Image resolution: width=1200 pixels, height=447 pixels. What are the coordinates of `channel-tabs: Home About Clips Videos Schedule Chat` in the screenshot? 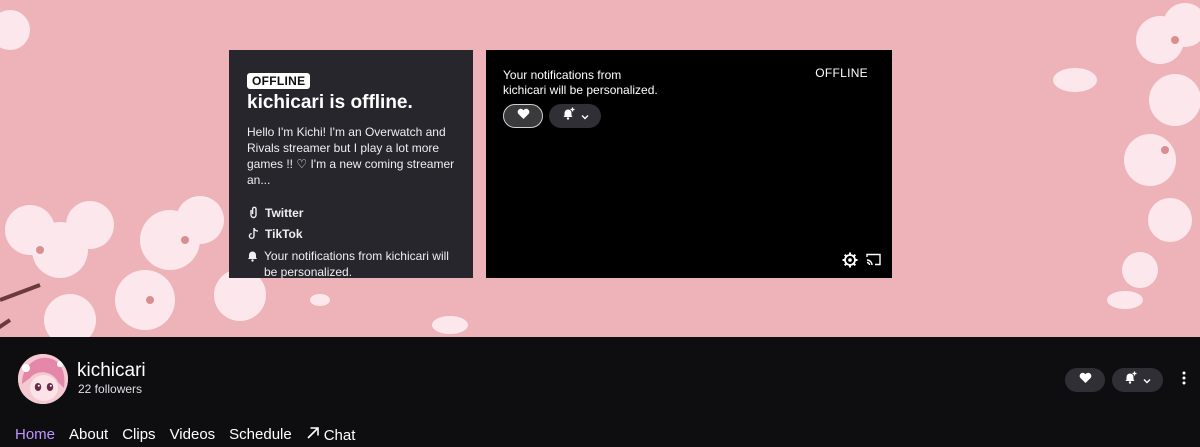 It's located at (192, 435).